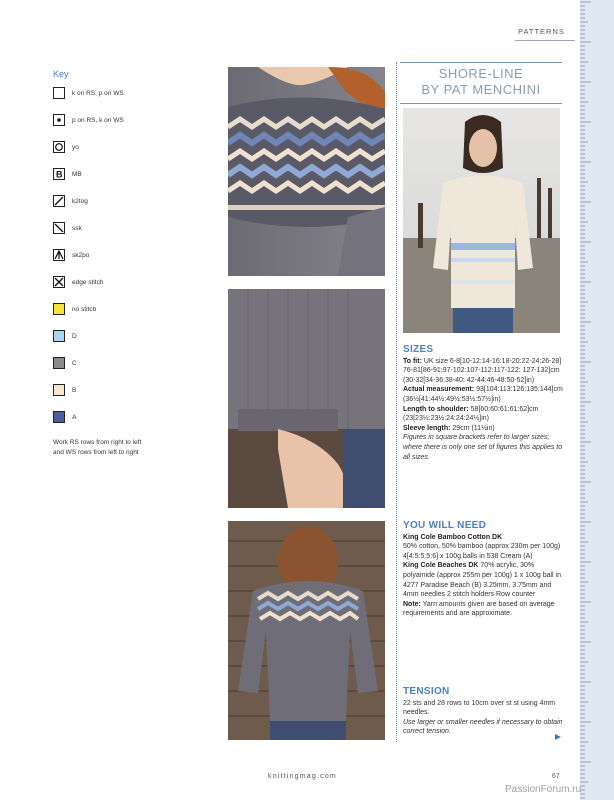 The height and width of the screenshot is (800, 614). I want to click on key-label: MB, so click(77, 174).